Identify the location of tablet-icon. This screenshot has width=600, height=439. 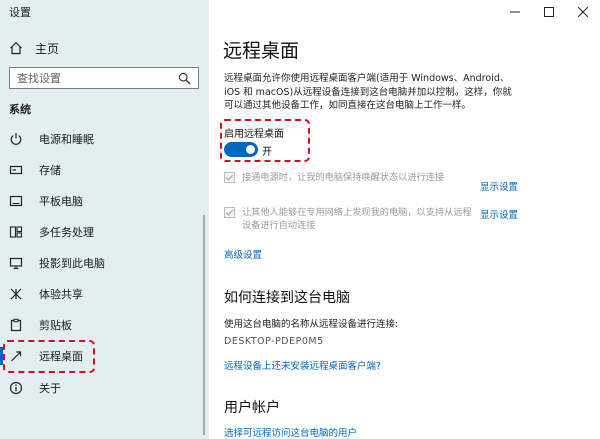
(16, 201).